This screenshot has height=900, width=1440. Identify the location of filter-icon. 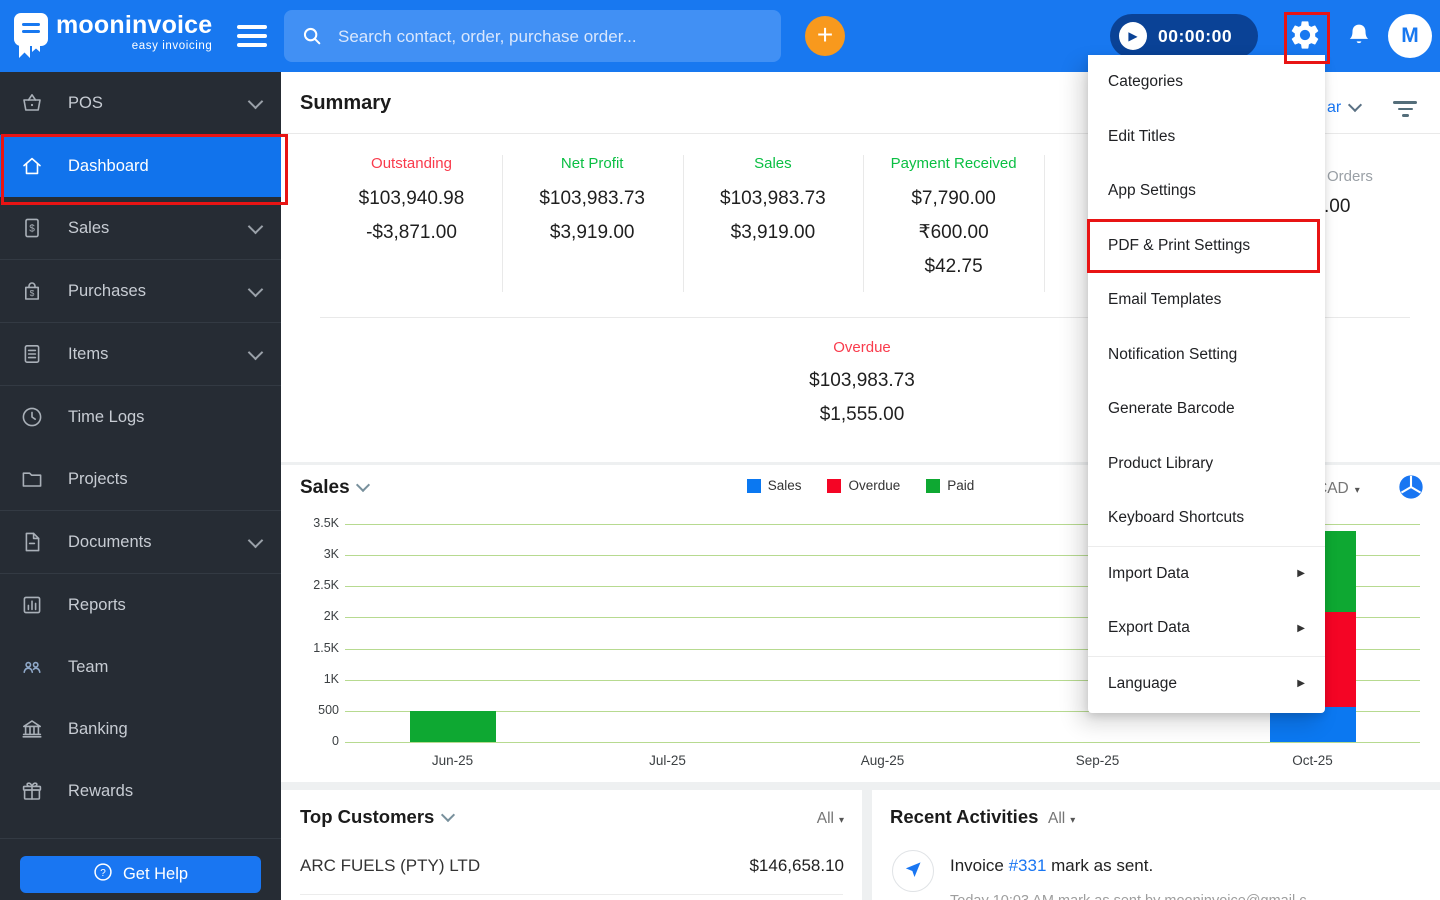
(1405, 111).